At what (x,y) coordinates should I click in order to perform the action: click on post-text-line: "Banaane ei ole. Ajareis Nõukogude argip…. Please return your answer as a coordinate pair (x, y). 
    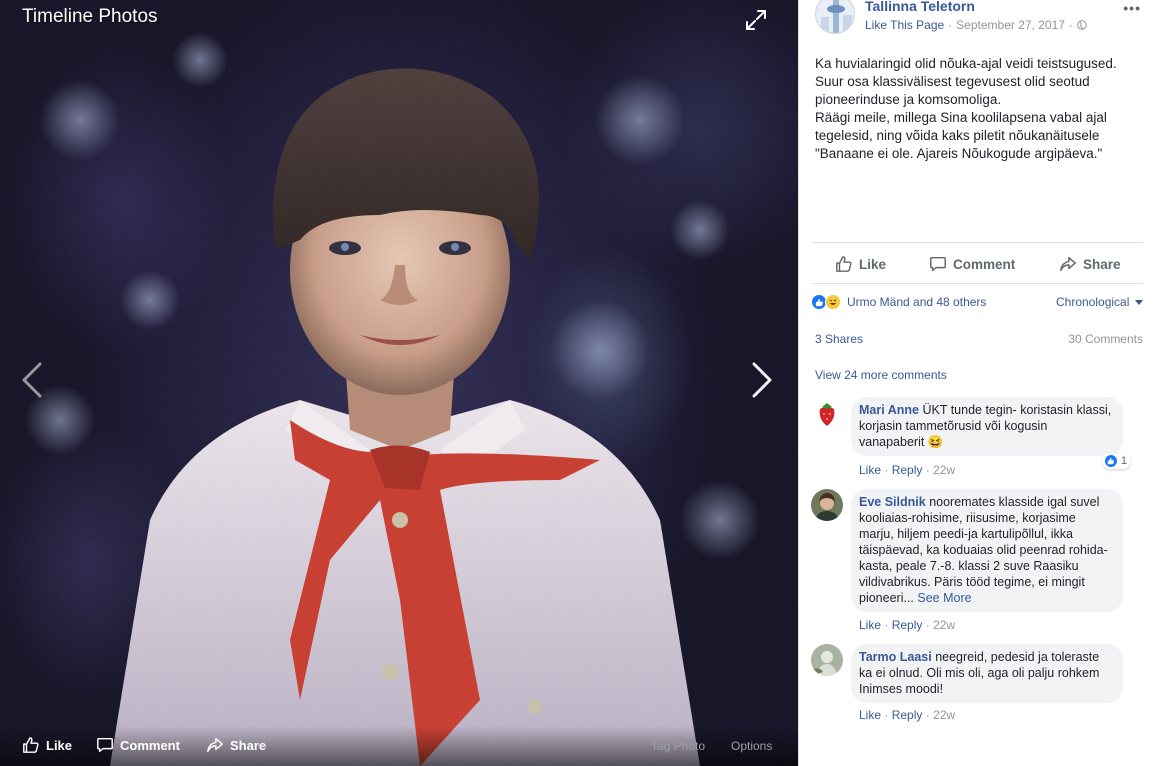
    Looking at the image, I should click on (959, 153).